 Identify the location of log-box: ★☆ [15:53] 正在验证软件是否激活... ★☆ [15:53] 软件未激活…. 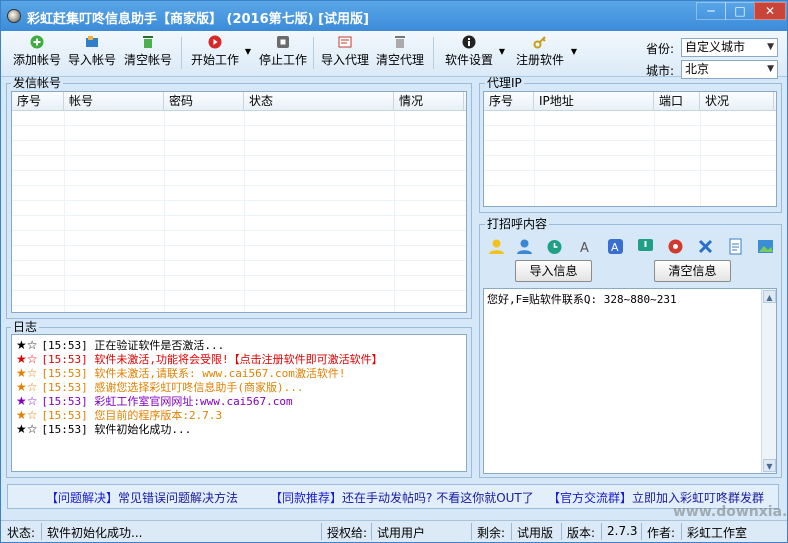
(239, 403).